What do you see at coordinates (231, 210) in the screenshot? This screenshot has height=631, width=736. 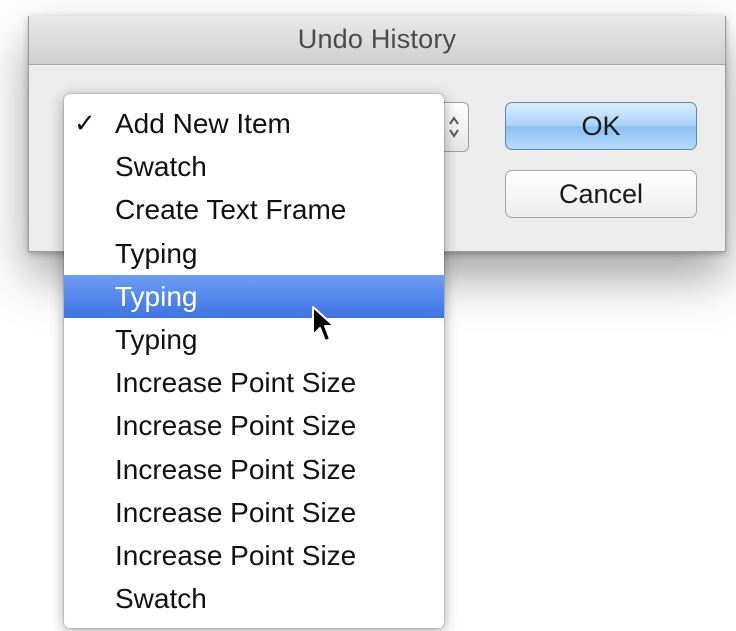 I see `menu-item-label: Create Text Frame` at bounding box center [231, 210].